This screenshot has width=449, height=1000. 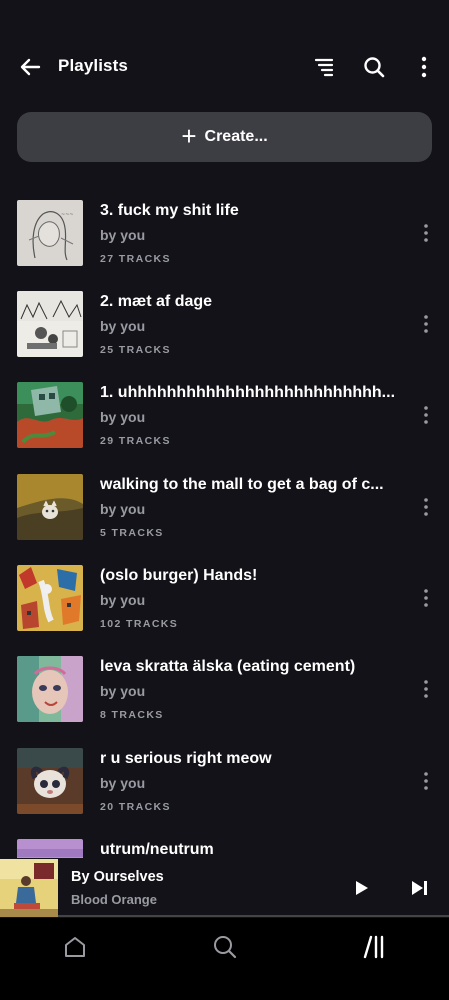 What do you see at coordinates (117, 877) in the screenshot?
I see `now-playing-title: By Ourselves` at bounding box center [117, 877].